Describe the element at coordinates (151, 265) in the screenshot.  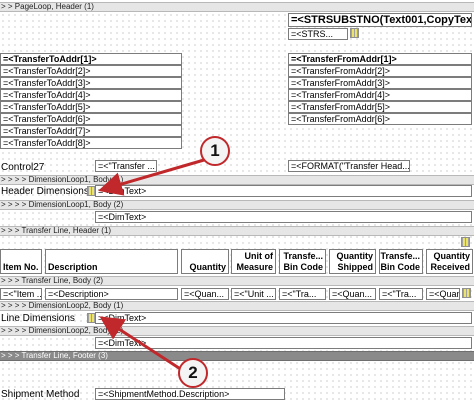
I see `callout-arrows` at that location.